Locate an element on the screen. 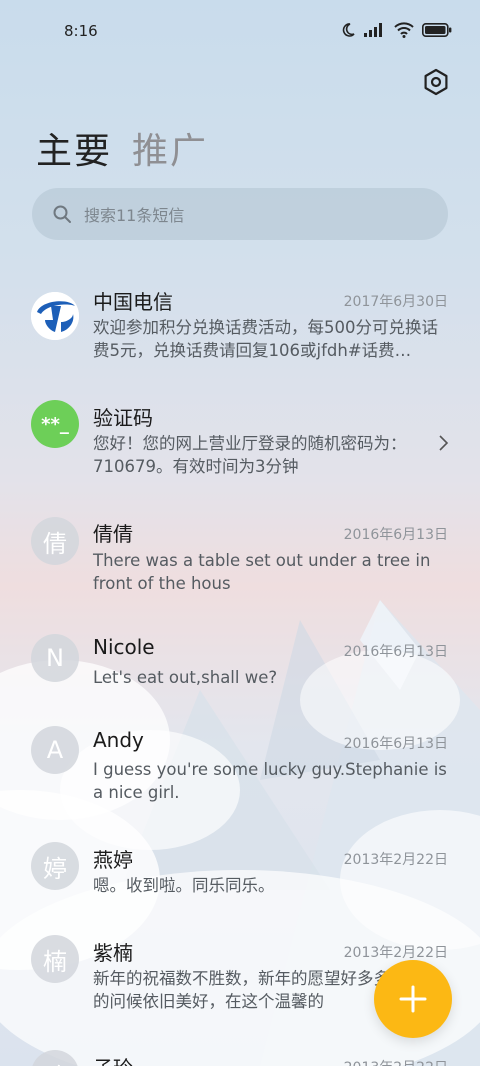 Image resolution: width=480 pixels, height=1066 pixels. avatar: A is located at coordinates (55, 750).